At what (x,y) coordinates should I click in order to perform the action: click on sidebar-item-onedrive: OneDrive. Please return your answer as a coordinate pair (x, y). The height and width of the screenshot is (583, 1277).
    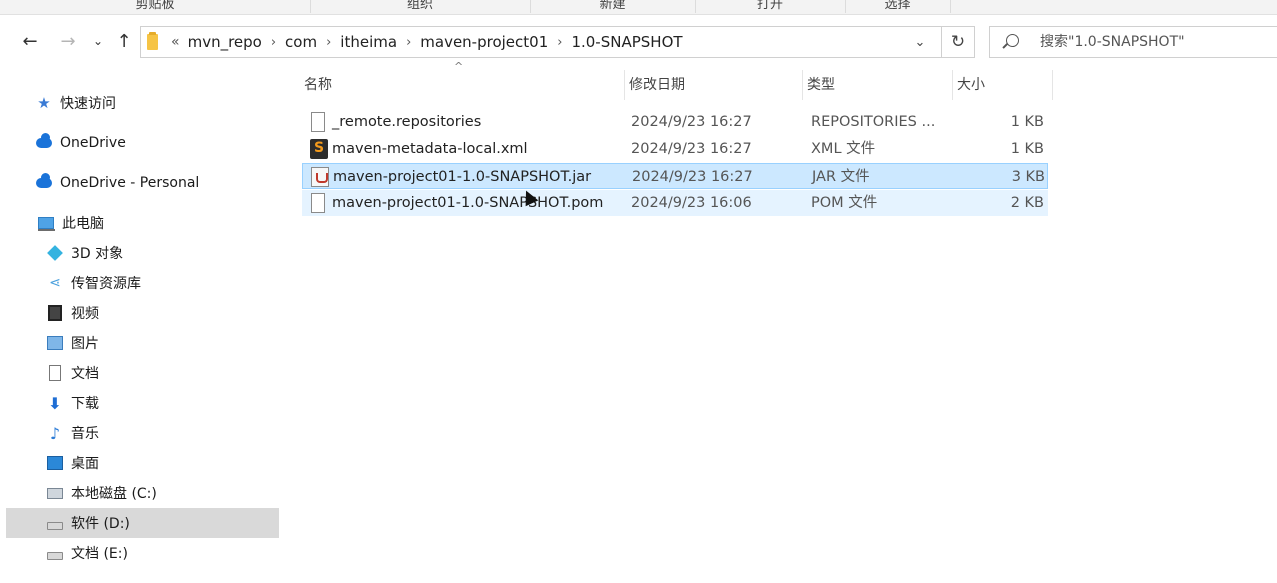
    Looking at the image, I should click on (157, 143).